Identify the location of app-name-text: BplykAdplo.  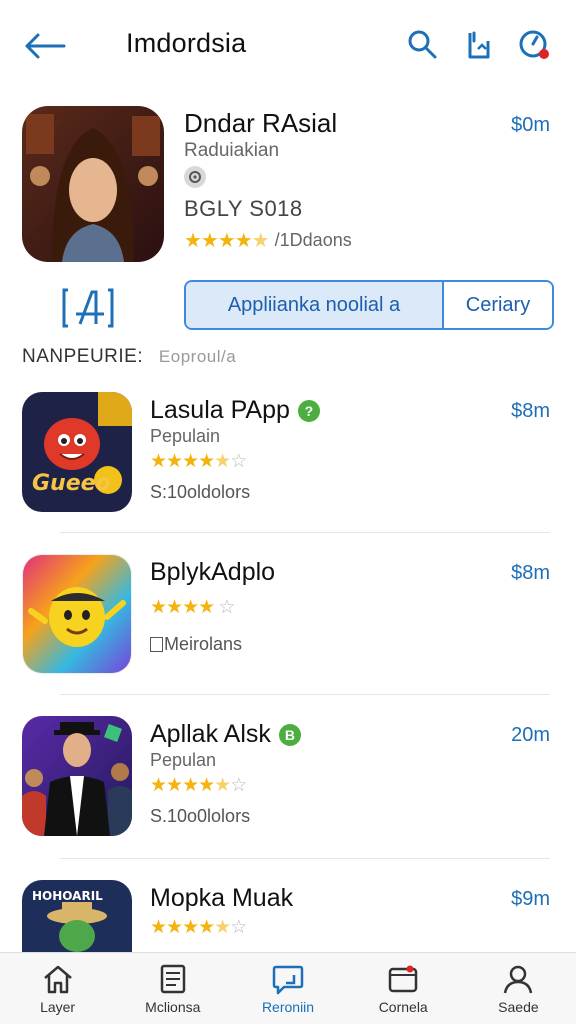
(213, 572).